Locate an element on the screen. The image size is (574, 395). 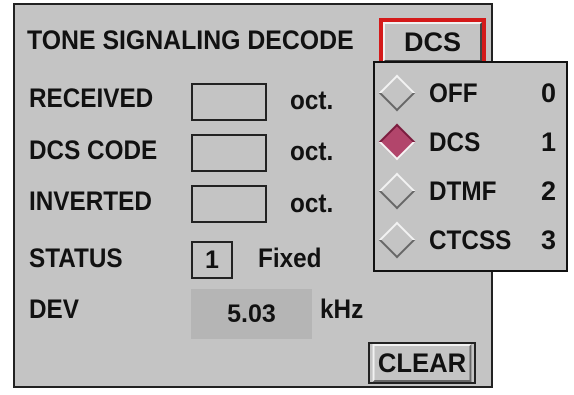
dcs-code-field is located at coordinates (229, 153).